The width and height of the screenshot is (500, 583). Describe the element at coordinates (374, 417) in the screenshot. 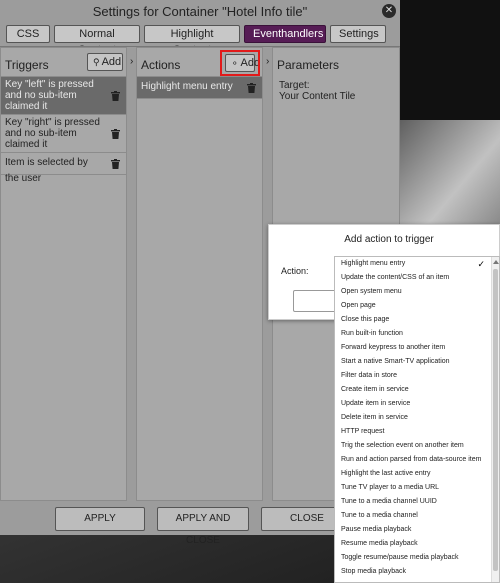

I see `dropdown-option-label: Delete item in service` at that location.